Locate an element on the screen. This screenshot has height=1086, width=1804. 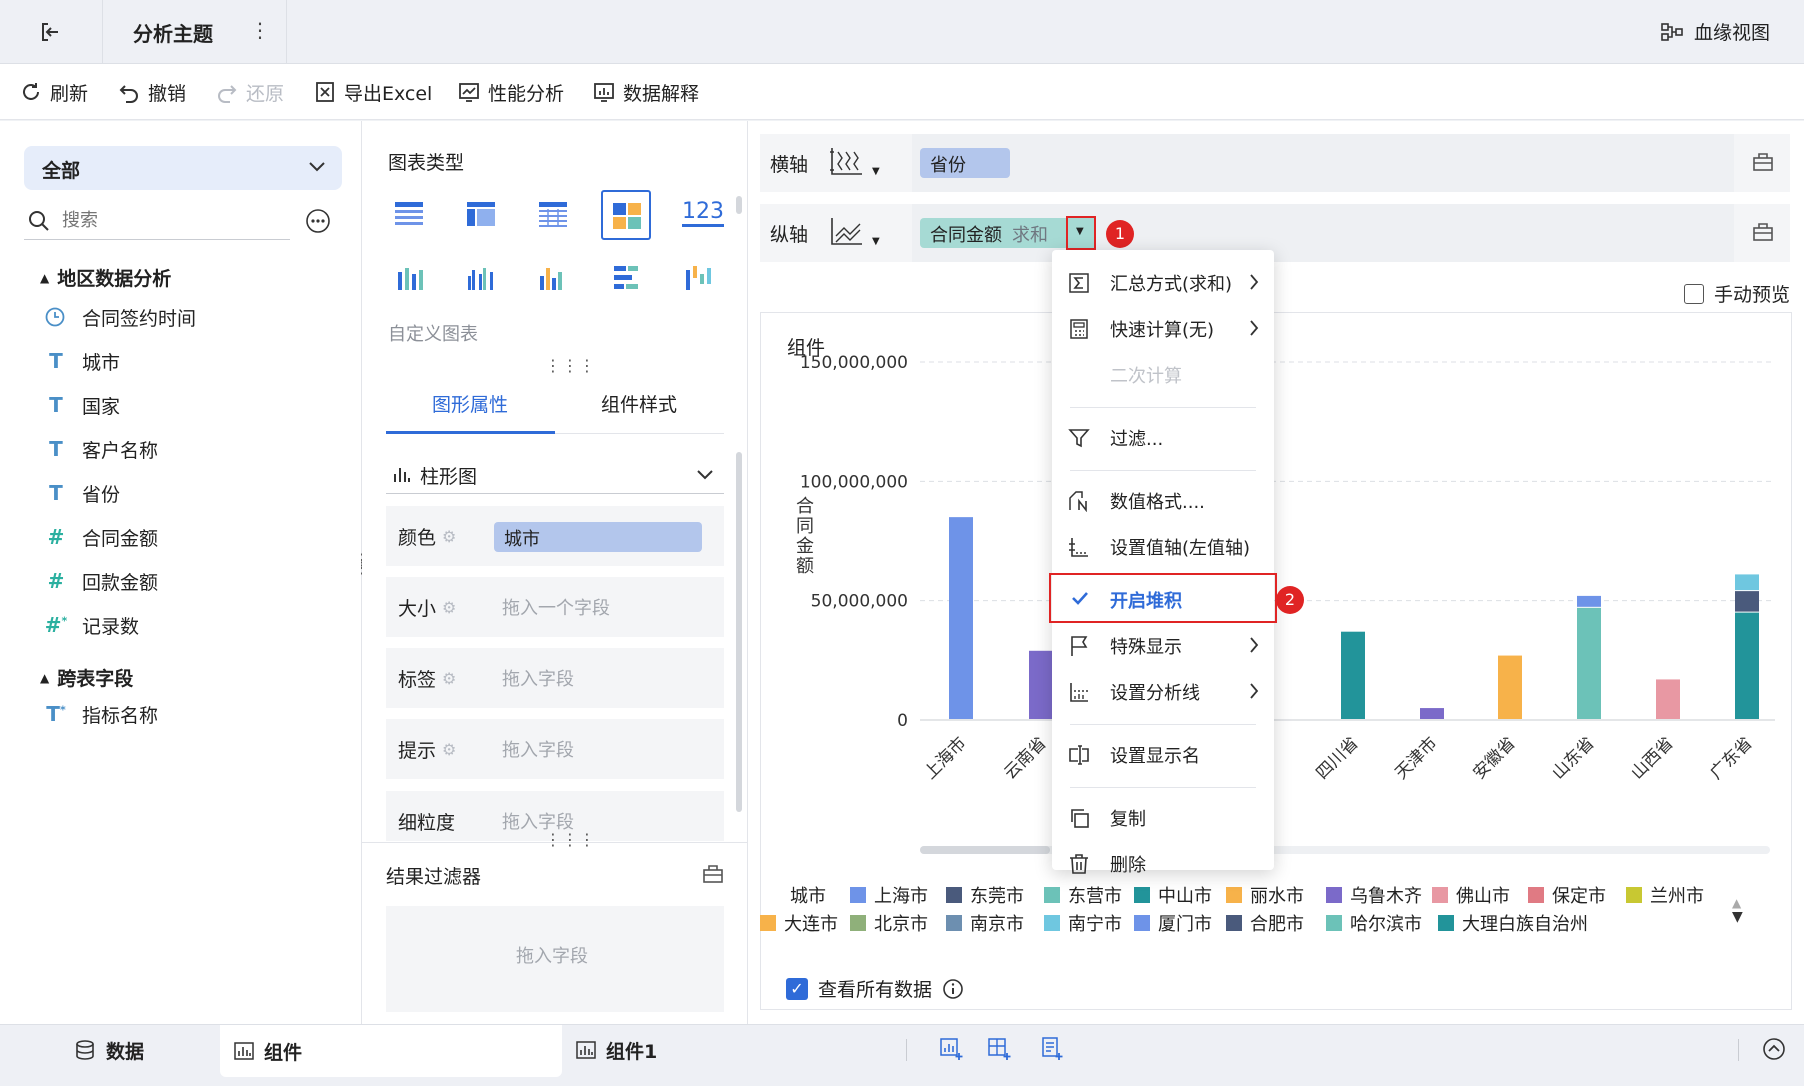
field-item: T* 指标名称 is located at coordinates (101, 714).